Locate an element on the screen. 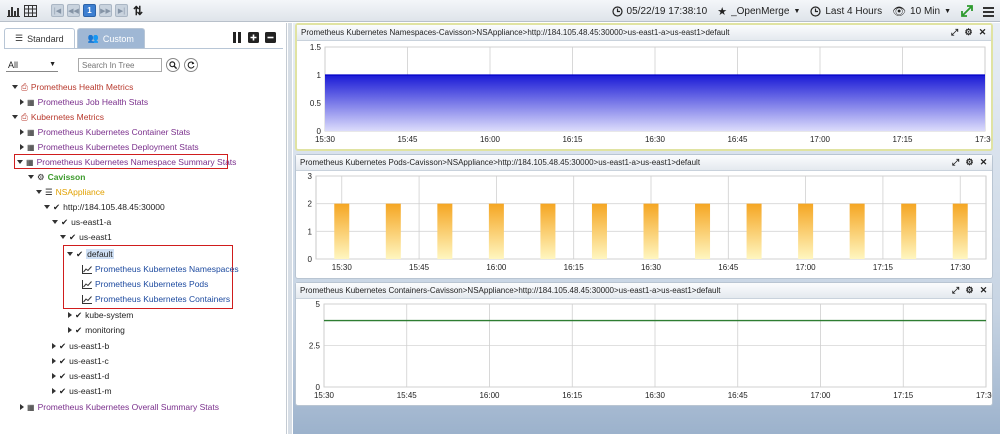  tree-node-kubernetes-metrics: ⎙ Kubernetes Metrics is located at coordinates (58, 117).